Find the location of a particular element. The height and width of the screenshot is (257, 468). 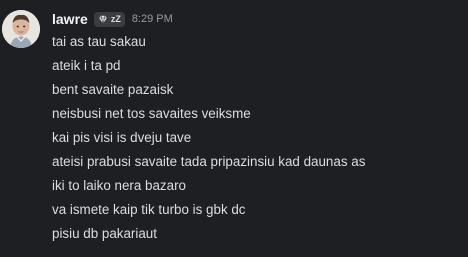

message-line: tai as tau sakau is located at coordinates (99, 41).